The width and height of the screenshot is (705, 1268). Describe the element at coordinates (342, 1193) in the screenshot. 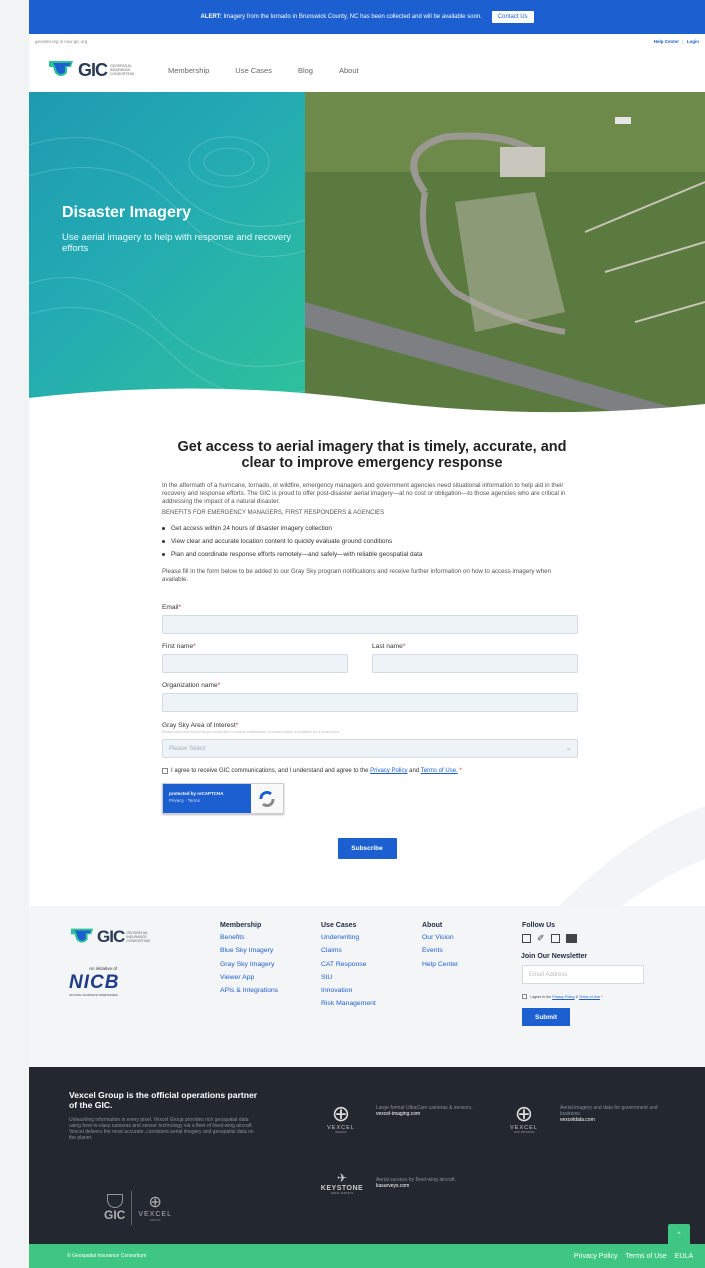

I see `keystone-sub: AERIAL SURVEYS` at that location.